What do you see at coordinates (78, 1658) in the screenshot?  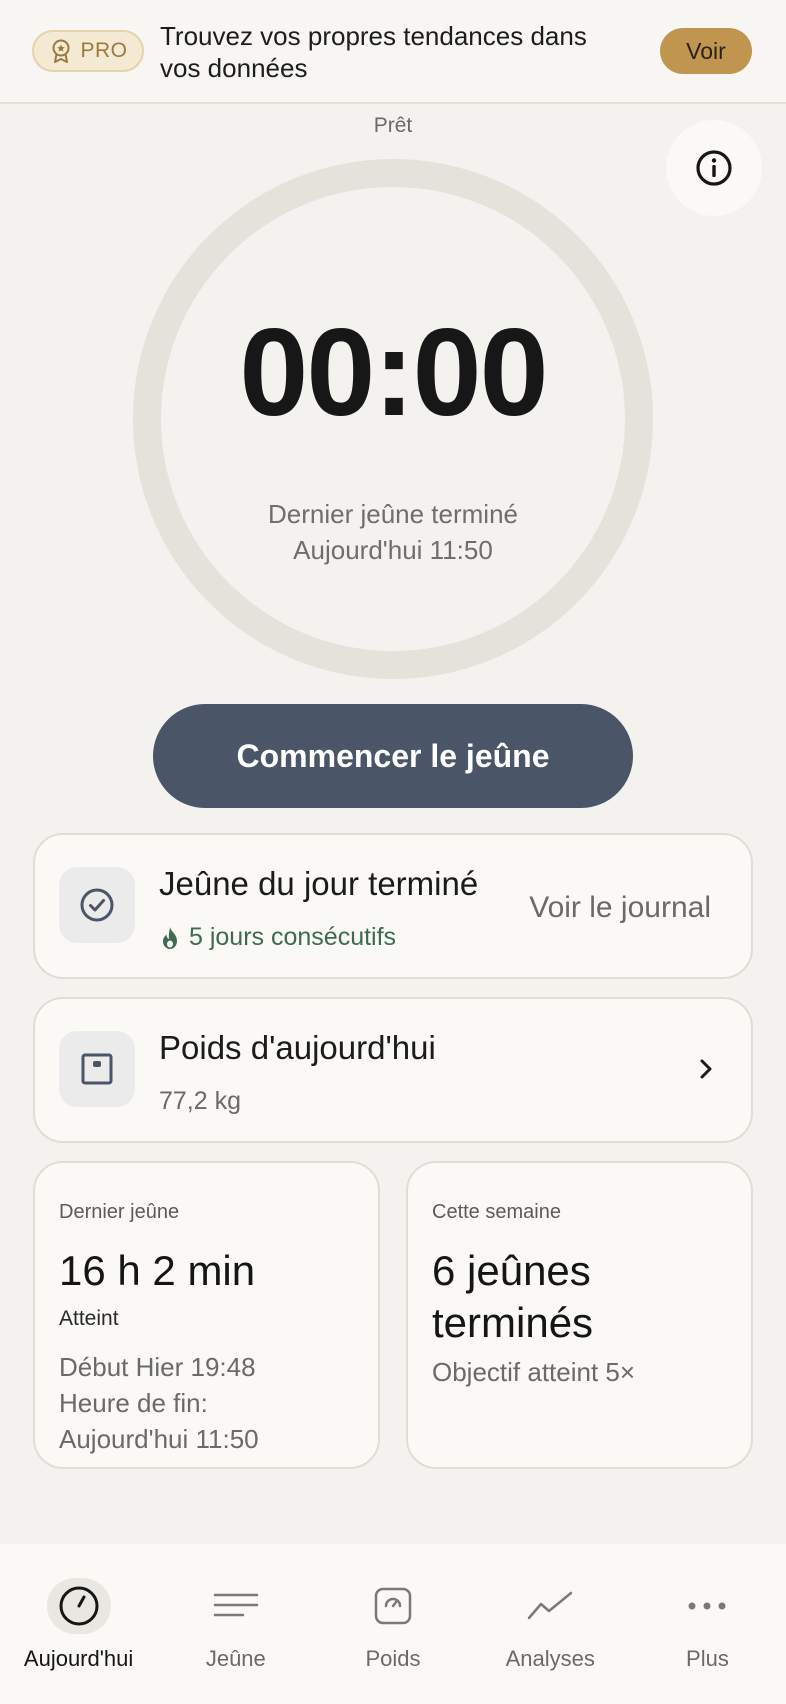 I see `nav-today-label: Aujourd'hui` at bounding box center [78, 1658].